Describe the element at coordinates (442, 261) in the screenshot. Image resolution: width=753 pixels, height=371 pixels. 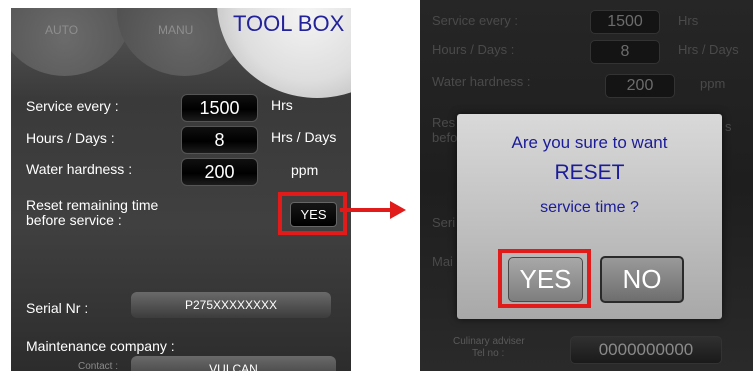
I see `dim-maintenance-partial: Mai` at that location.